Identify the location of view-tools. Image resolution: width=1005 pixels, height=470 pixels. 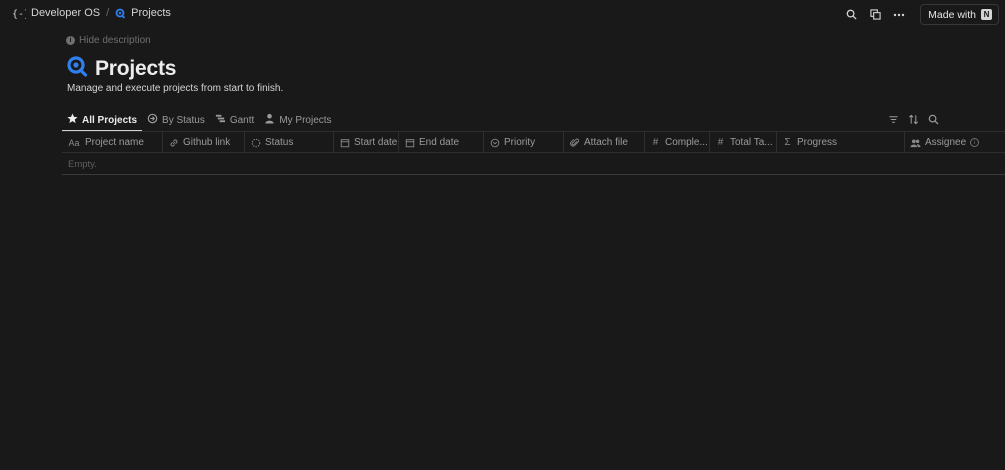
(913, 121).